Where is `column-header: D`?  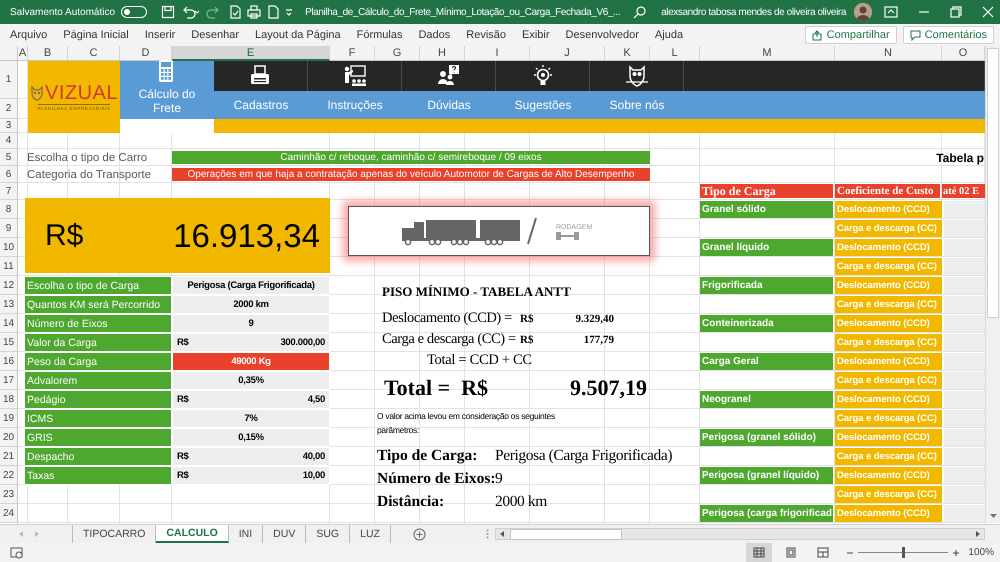
column-header: D is located at coordinates (146, 53).